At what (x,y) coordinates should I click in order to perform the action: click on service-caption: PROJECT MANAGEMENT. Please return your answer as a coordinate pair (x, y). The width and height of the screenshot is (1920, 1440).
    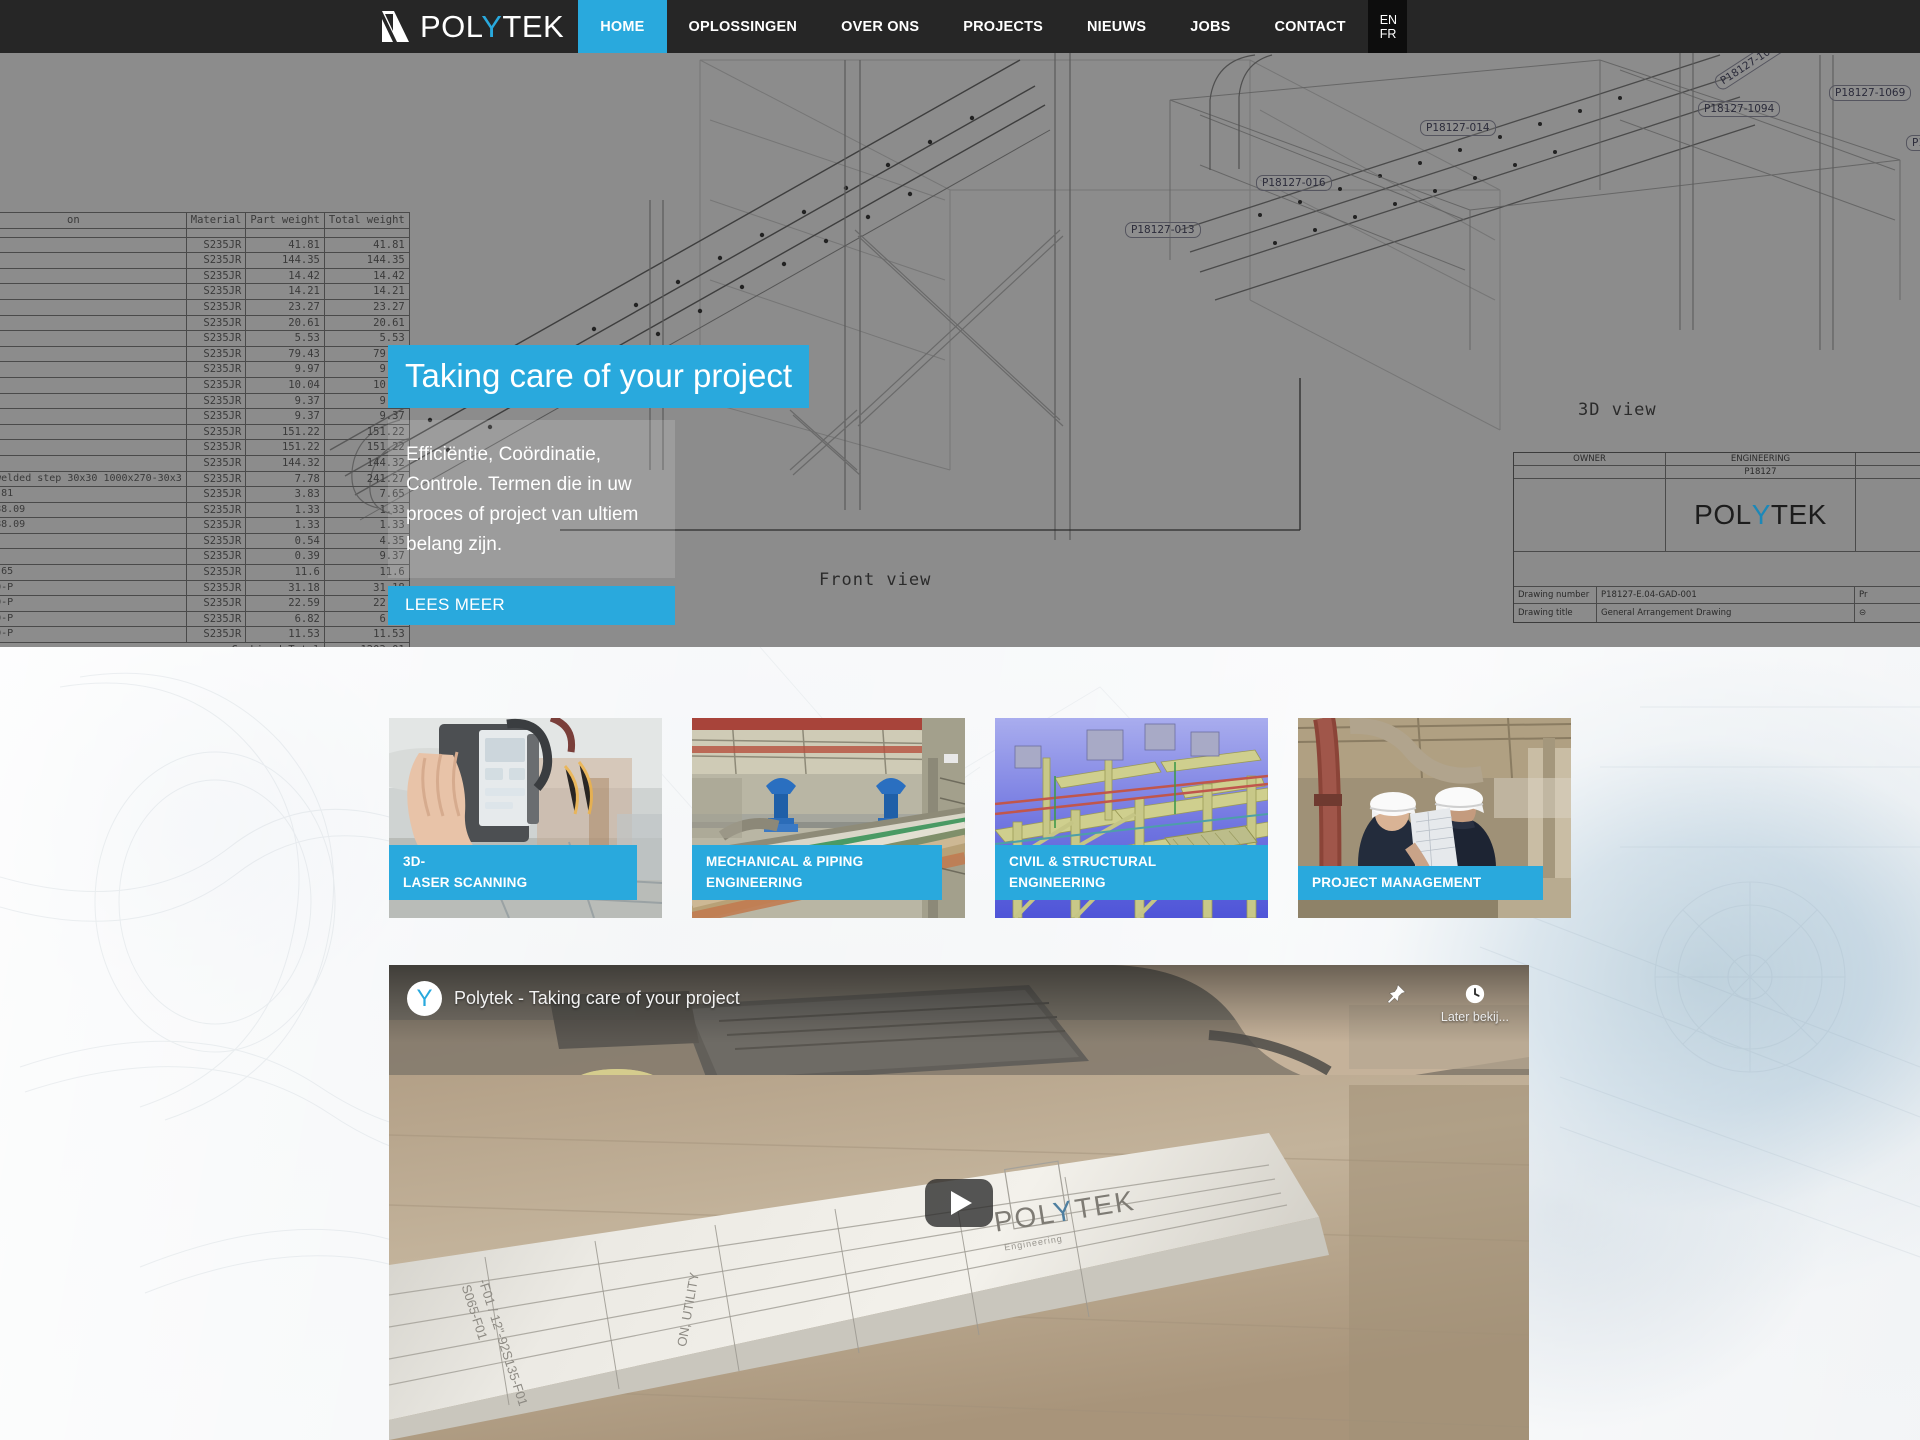
    Looking at the image, I should click on (1420, 883).